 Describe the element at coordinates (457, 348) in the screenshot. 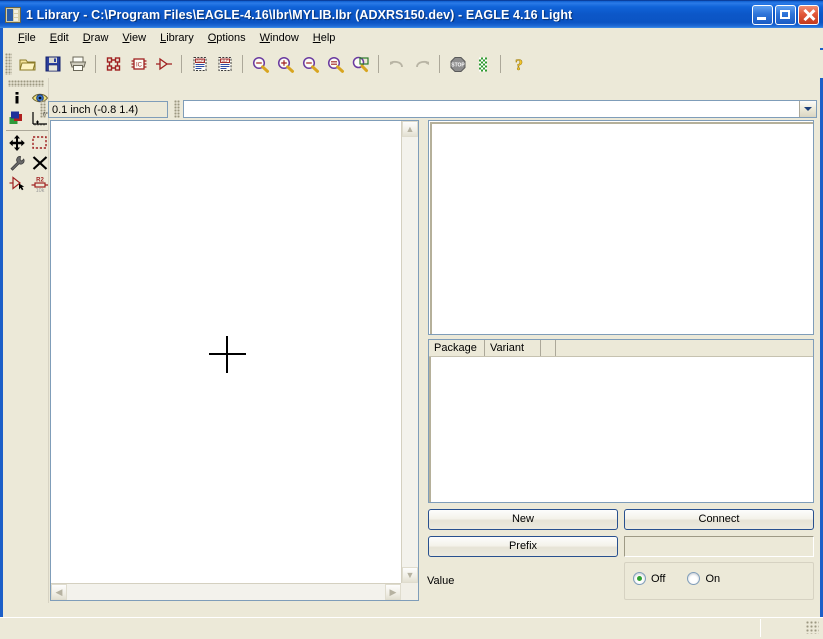

I see `column-header-package: Package` at that location.